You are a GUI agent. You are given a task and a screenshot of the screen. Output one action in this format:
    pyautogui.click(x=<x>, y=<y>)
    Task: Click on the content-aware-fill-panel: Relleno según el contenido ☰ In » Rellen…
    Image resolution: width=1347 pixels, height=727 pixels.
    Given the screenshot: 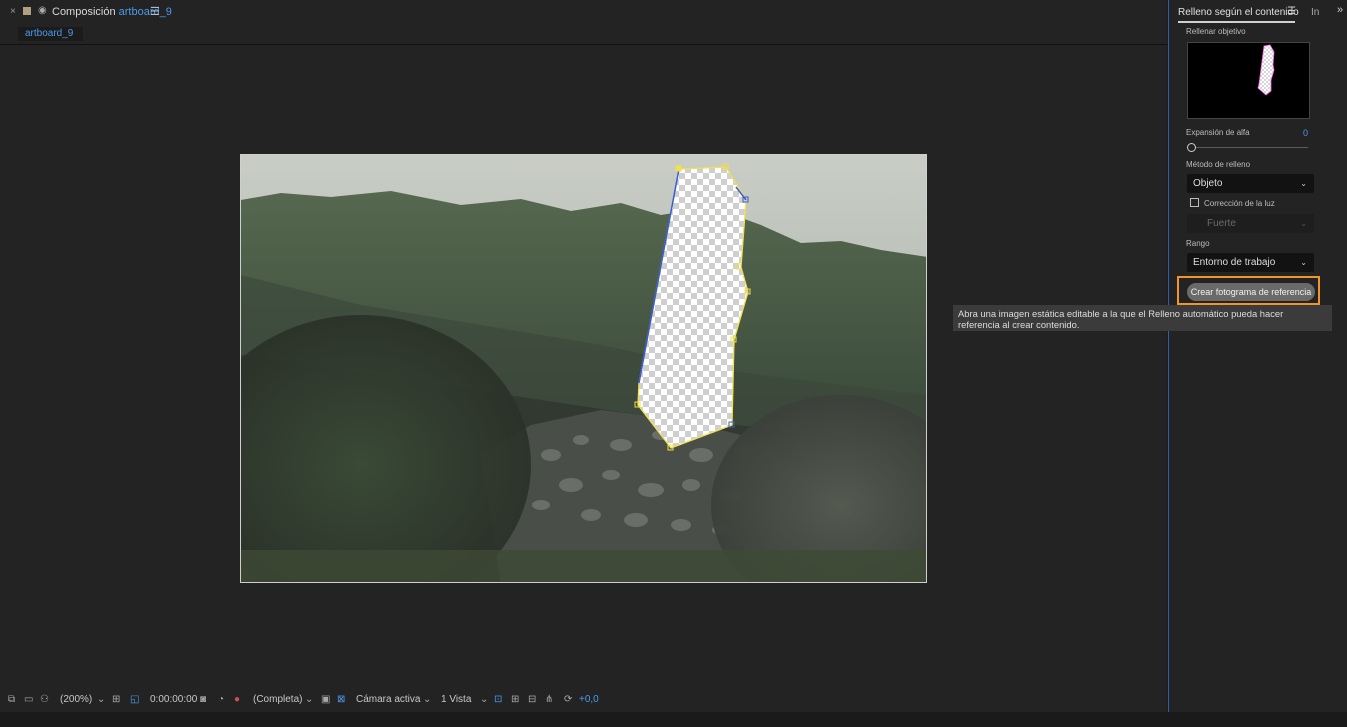 What is the action you would take?
    pyautogui.click(x=1257, y=356)
    